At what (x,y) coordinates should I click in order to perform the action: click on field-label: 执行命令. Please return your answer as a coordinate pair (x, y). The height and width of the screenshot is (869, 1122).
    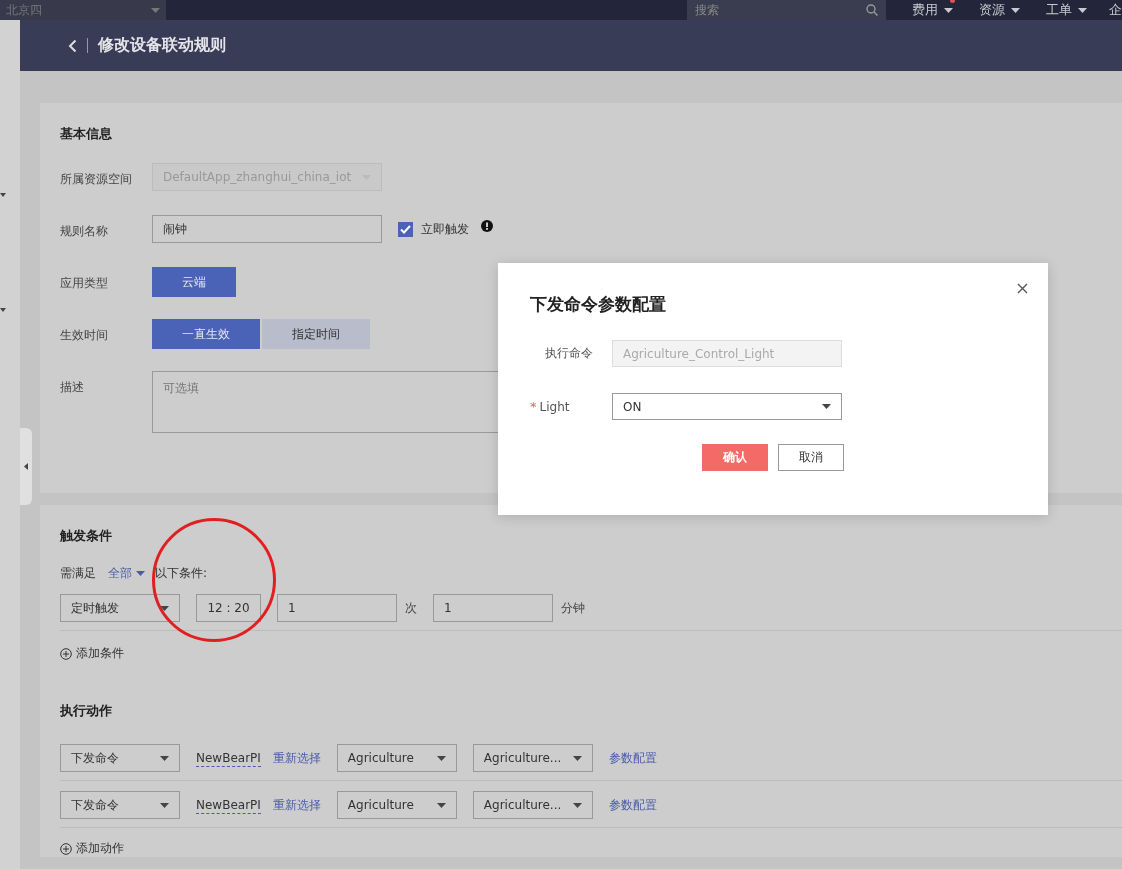
    Looking at the image, I should click on (569, 353).